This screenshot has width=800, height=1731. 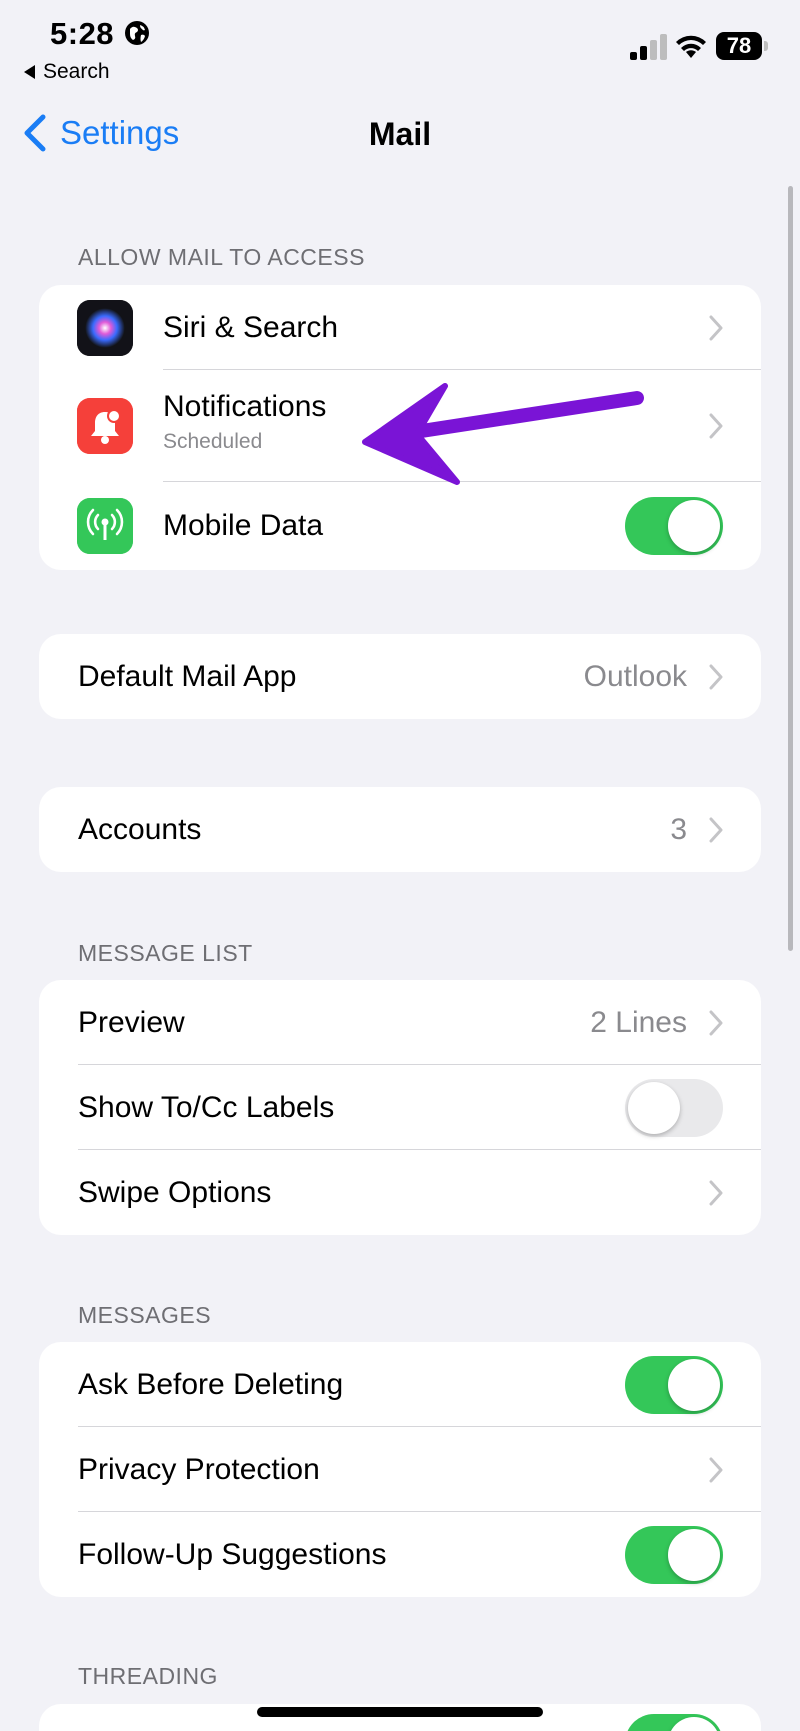 I want to click on swipe-options-row: Swipe Options, so click(x=400, y=1192).